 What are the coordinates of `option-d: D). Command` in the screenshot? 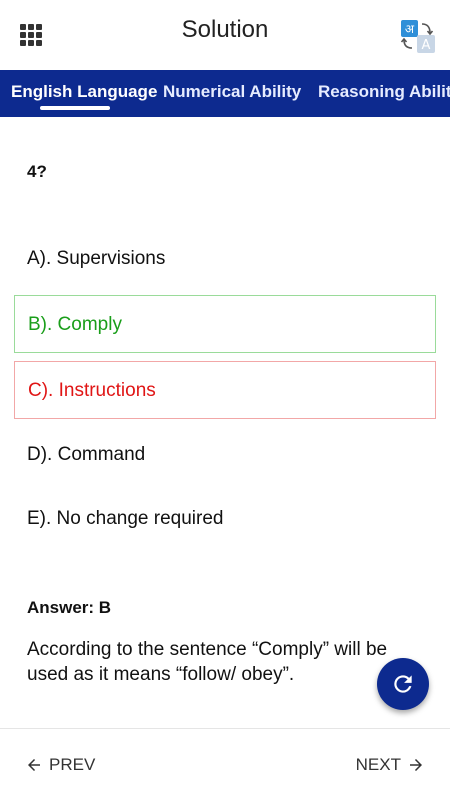 It's located at (225, 455).